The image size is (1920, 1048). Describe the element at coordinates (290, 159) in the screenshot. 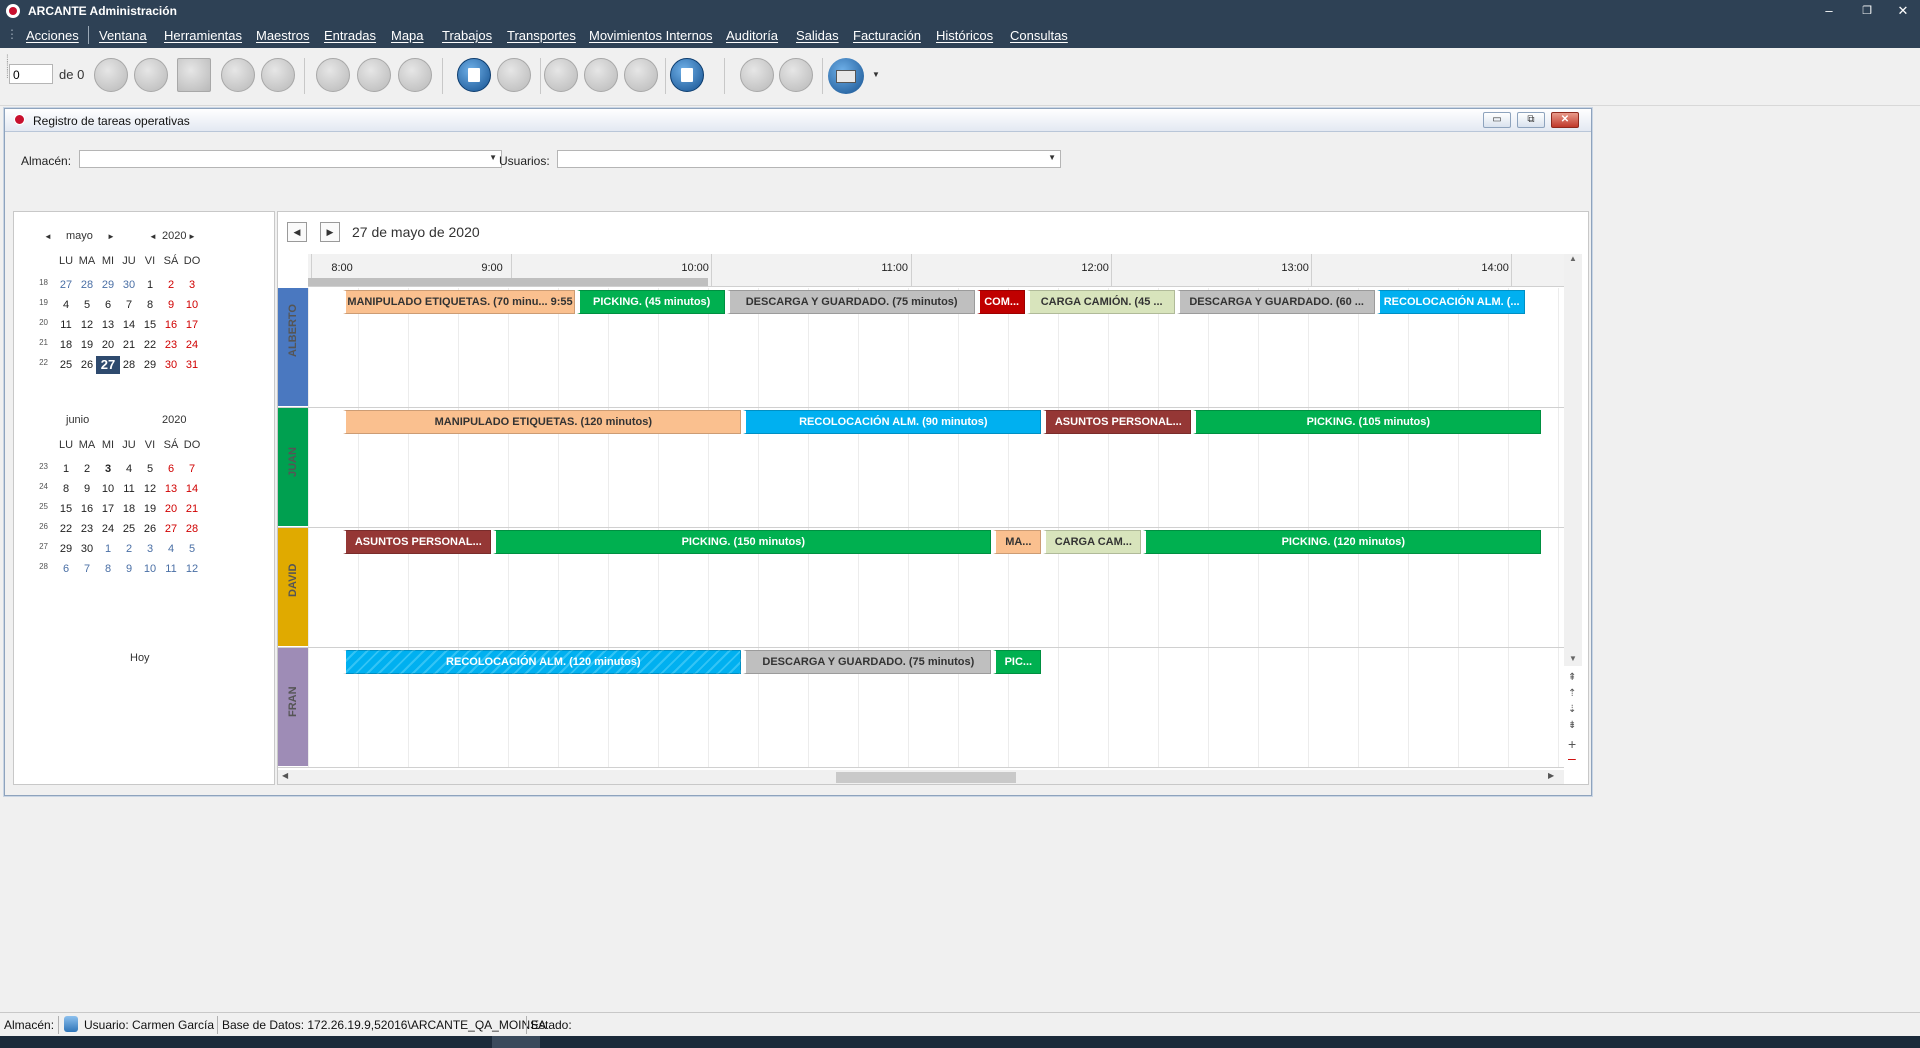

I see `almacen-combo: ▼` at that location.